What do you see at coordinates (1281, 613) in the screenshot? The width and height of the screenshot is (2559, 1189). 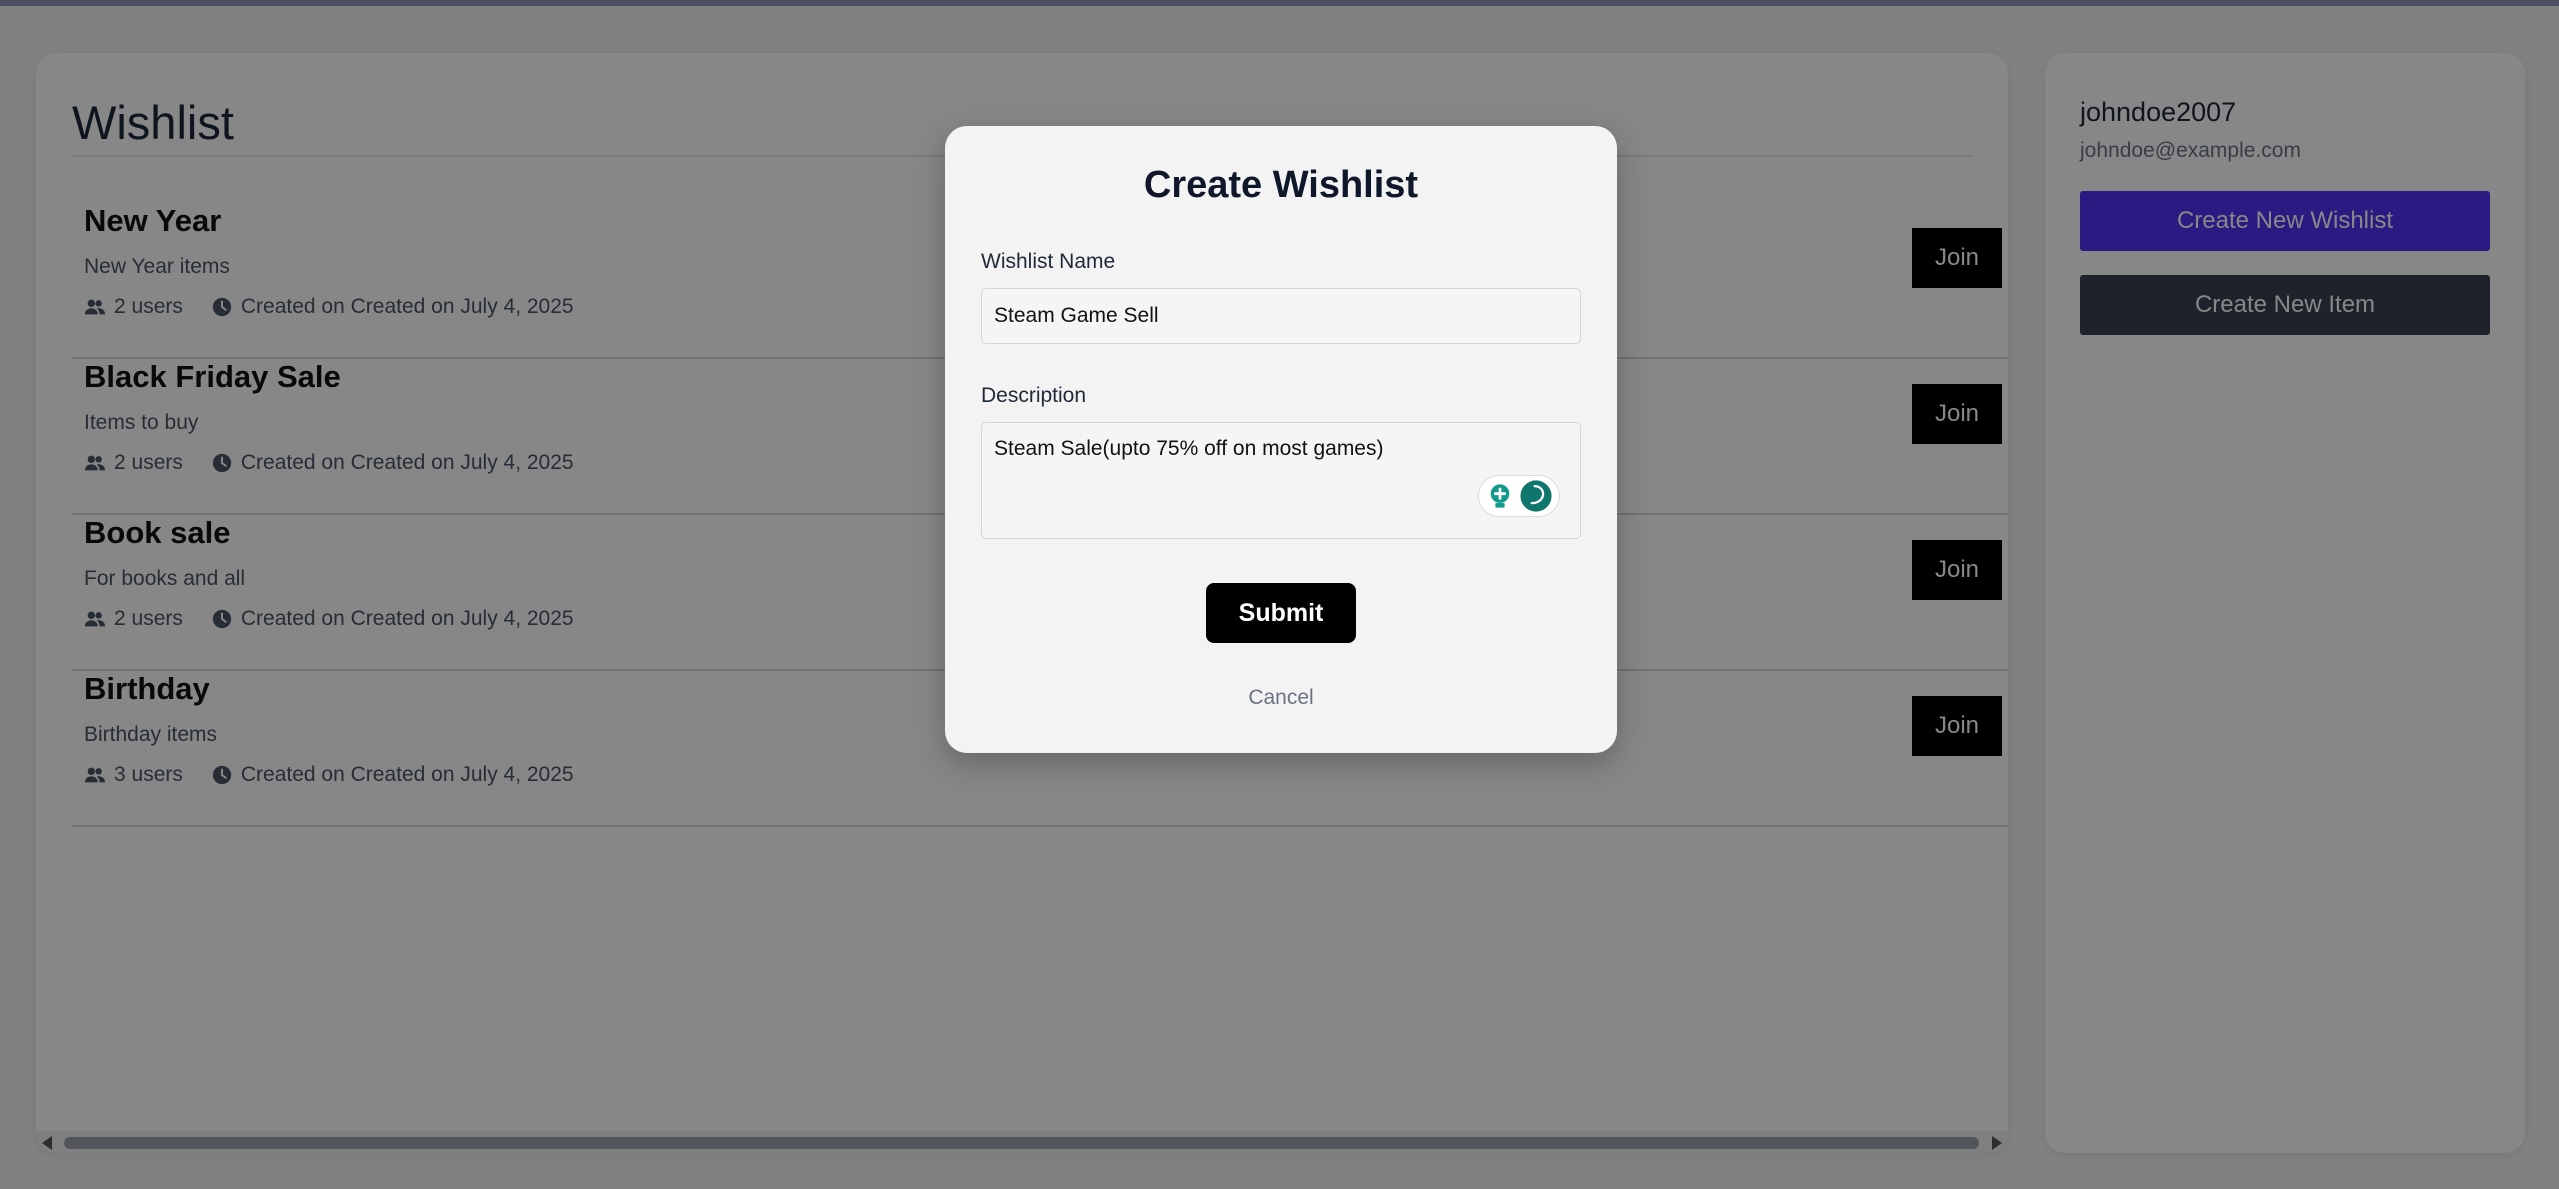 I see `submit-button: Submit` at bounding box center [1281, 613].